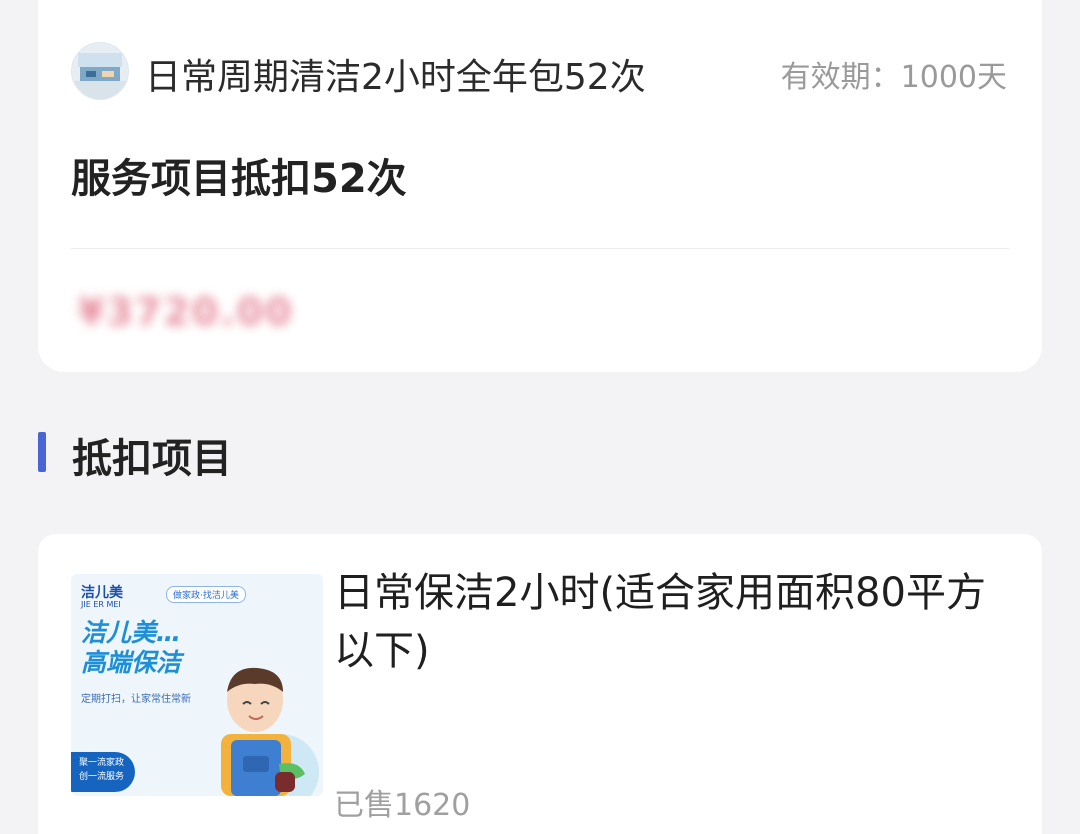 Image resolution: width=1080 pixels, height=834 pixels. I want to click on thumb-tag: 做家政·找洁儿美, so click(206, 594).